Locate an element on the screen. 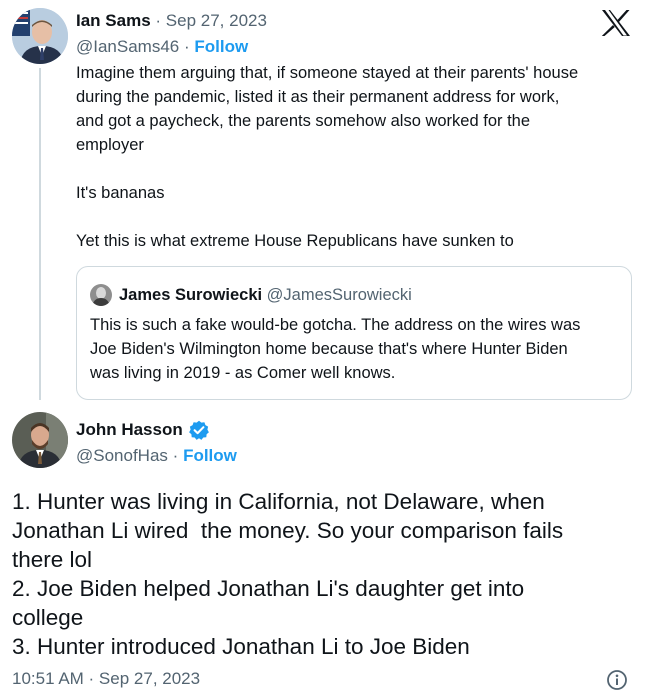  tweet1-handle-row: @IanSams46 · Follow is located at coordinates (162, 48).